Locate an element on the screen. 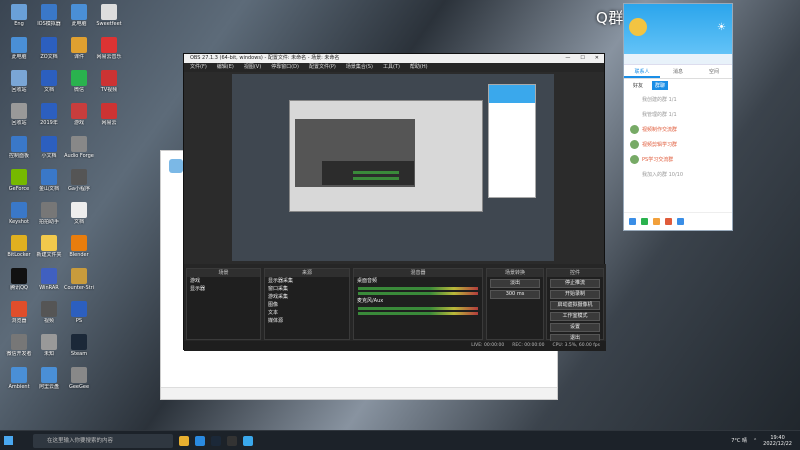 Image resolution: width=800 pixels, height=450 pixels. close-icon: ✕ is located at coordinates (597, 58).